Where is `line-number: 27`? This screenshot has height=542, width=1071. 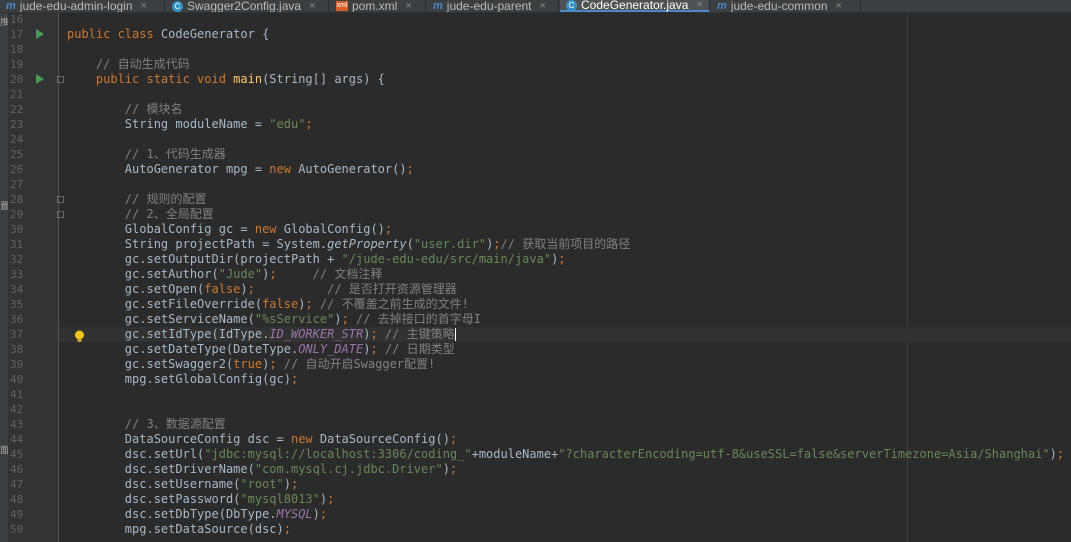 line-number: 27 is located at coordinates (17, 184).